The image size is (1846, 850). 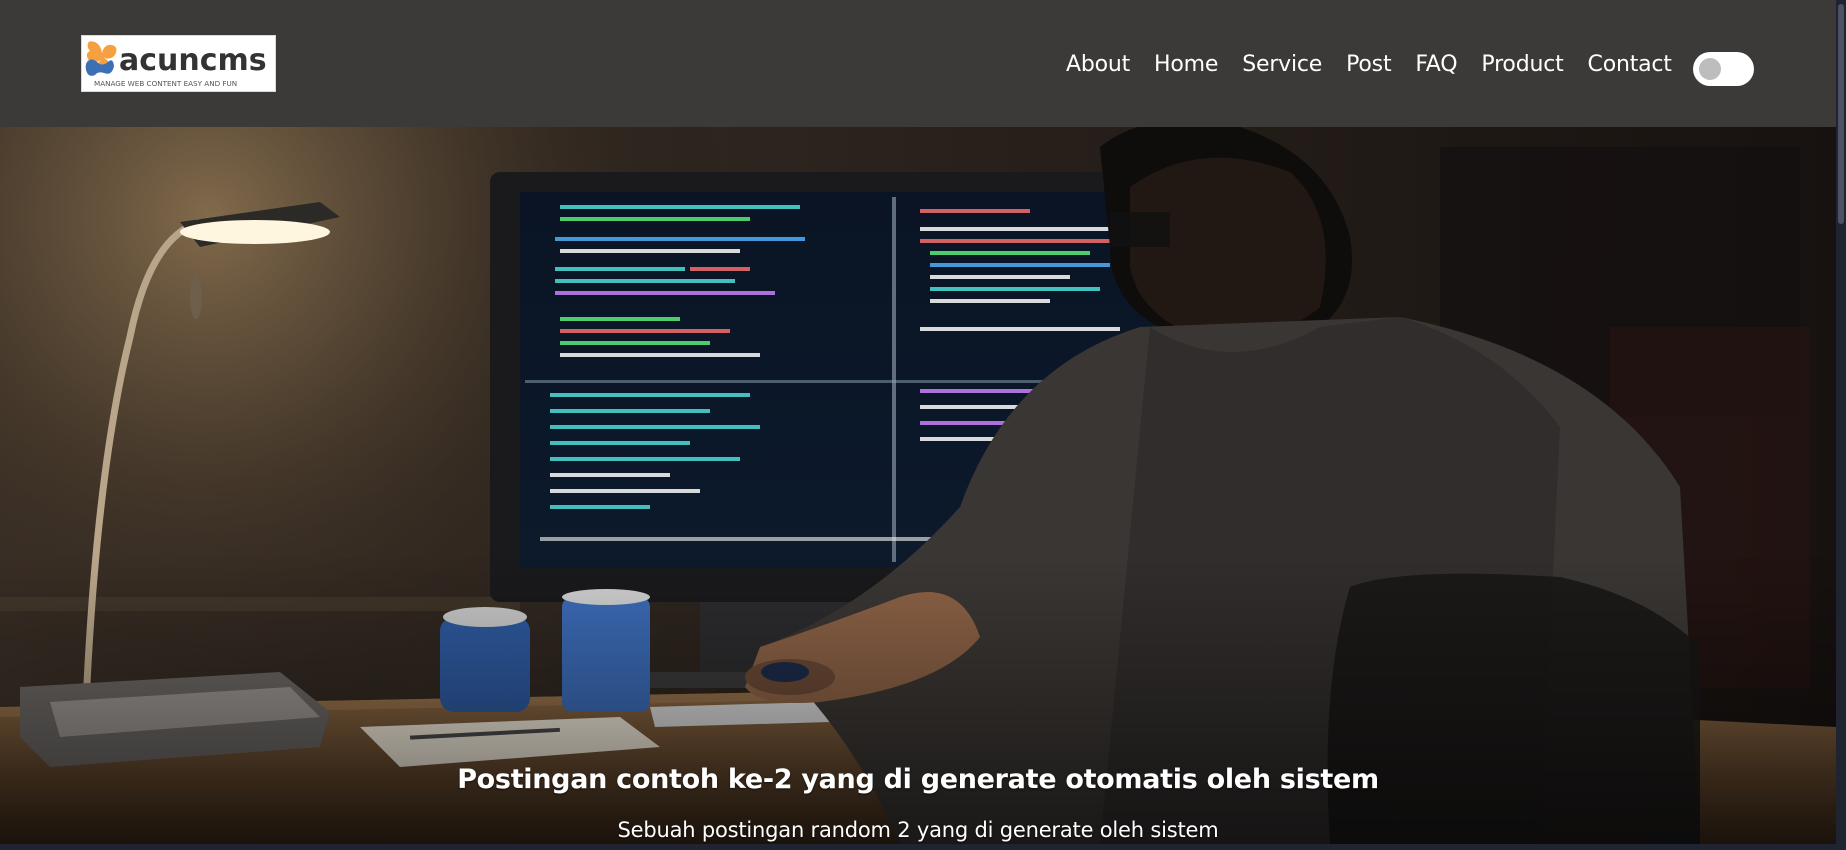 What do you see at coordinates (1630, 65) in the screenshot?
I see `nav-item-contact: Contact` at bounding box center [1630, 65].